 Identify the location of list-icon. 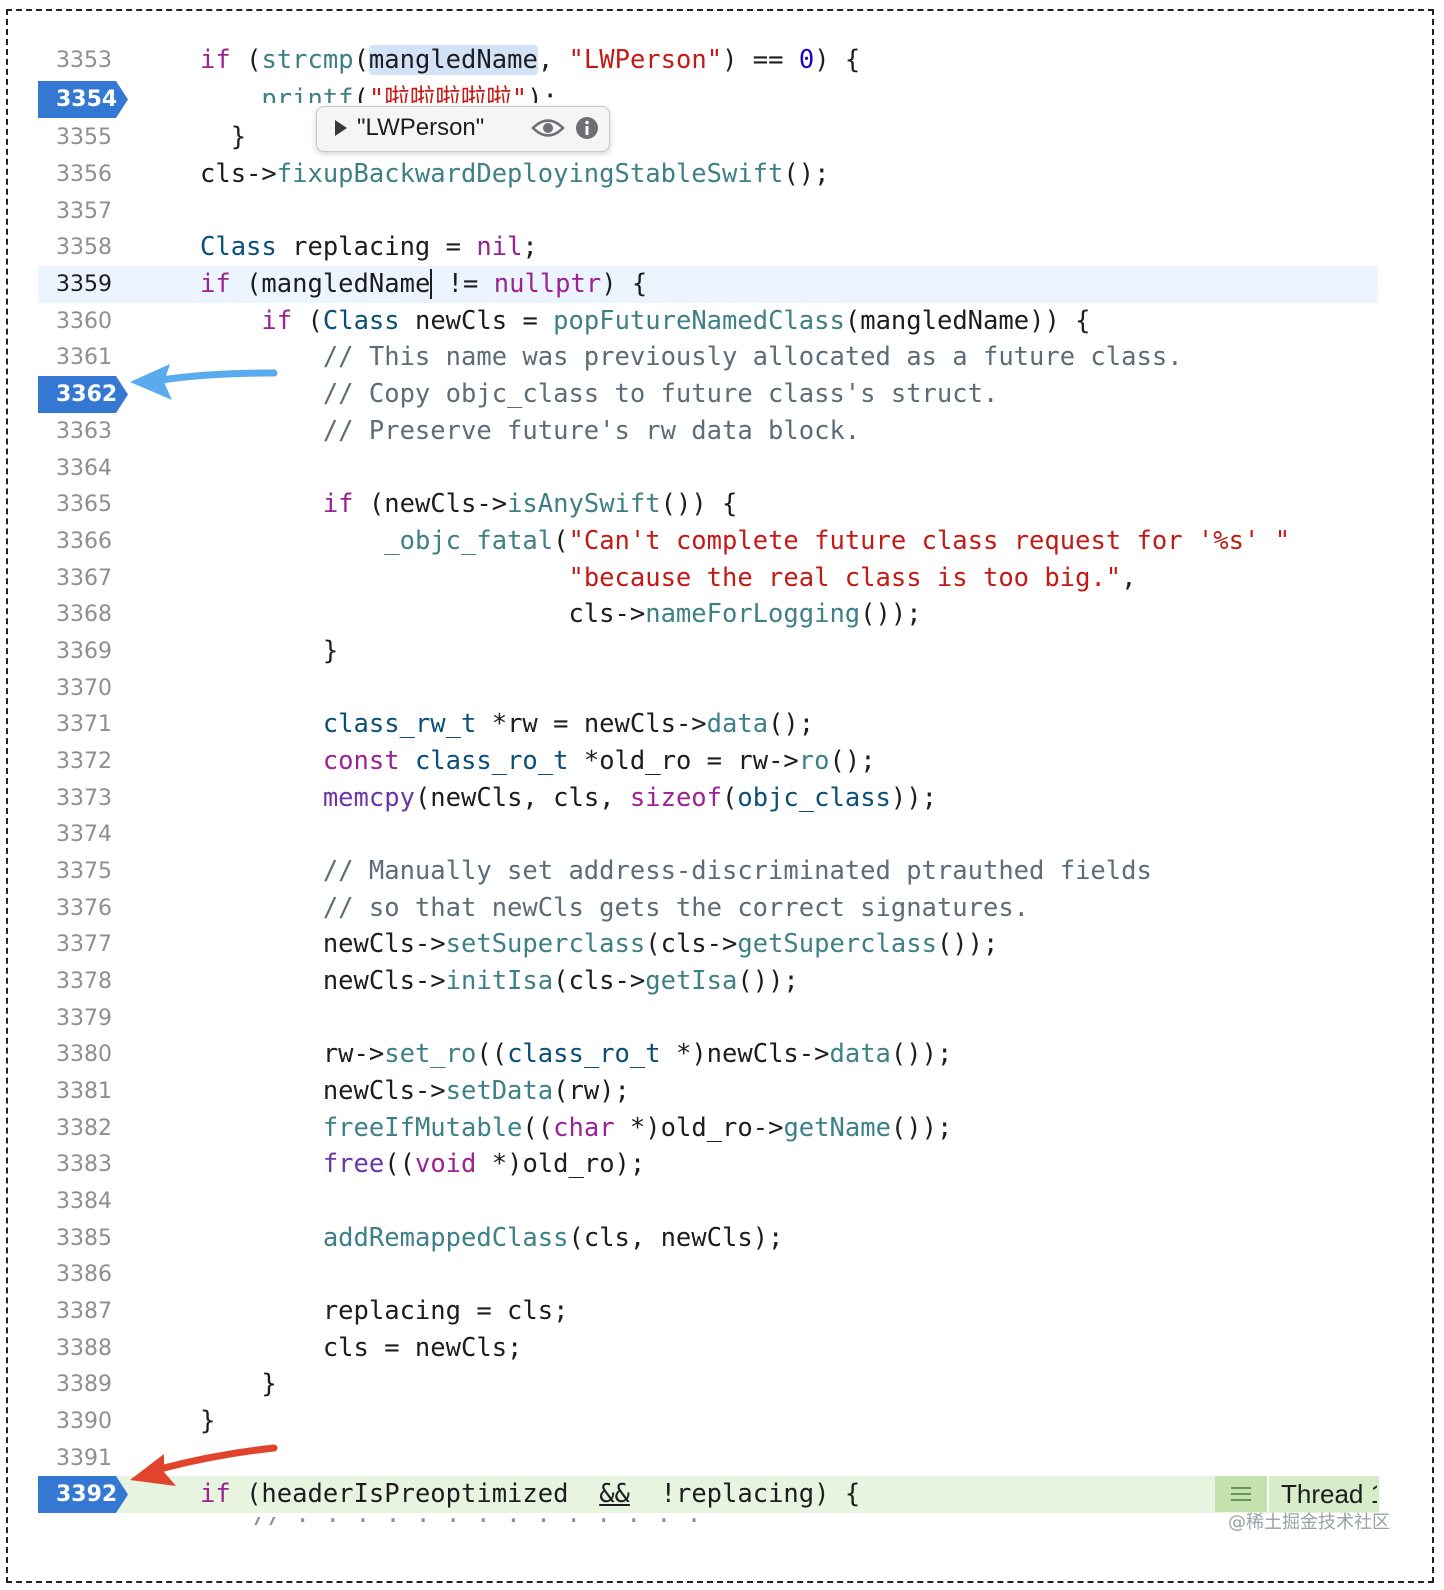
(1242, 1494).